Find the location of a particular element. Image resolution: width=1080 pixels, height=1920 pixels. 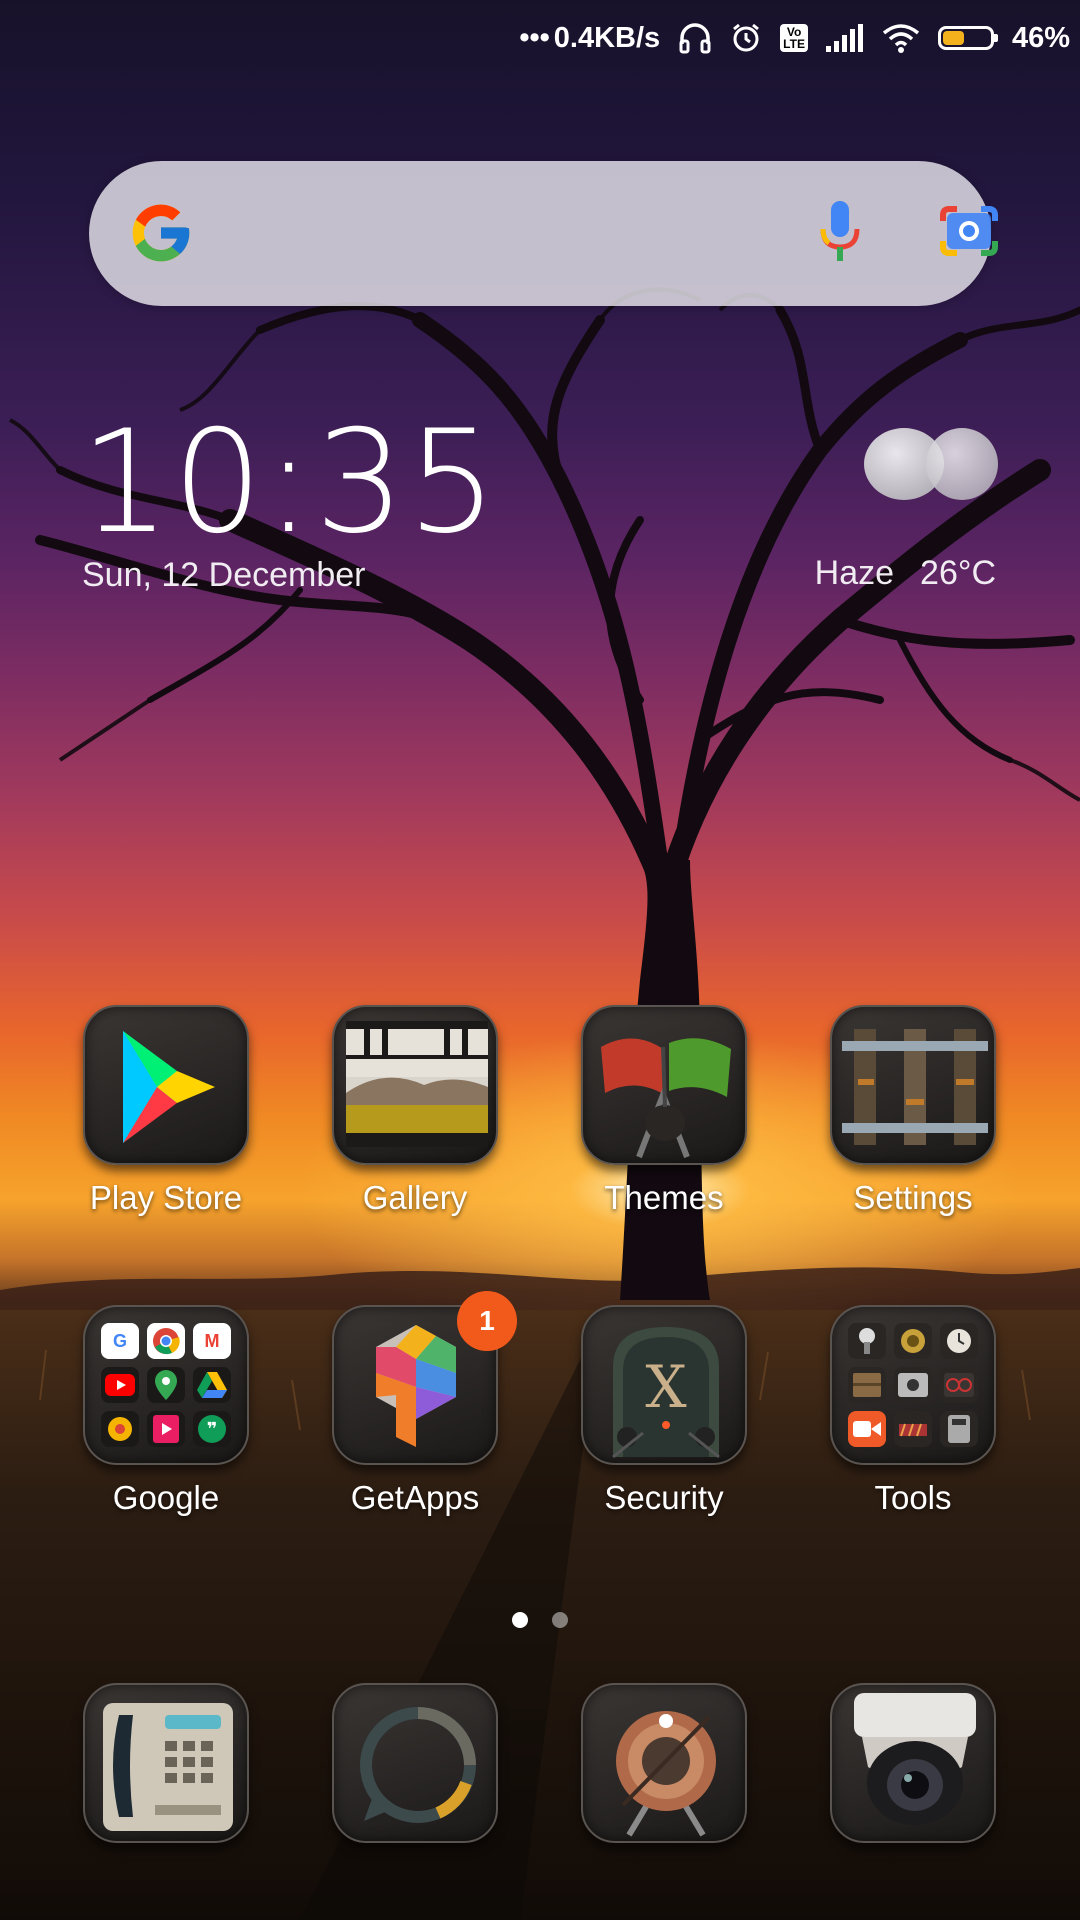

gallery-icon is located at coordinates (415, 1085).